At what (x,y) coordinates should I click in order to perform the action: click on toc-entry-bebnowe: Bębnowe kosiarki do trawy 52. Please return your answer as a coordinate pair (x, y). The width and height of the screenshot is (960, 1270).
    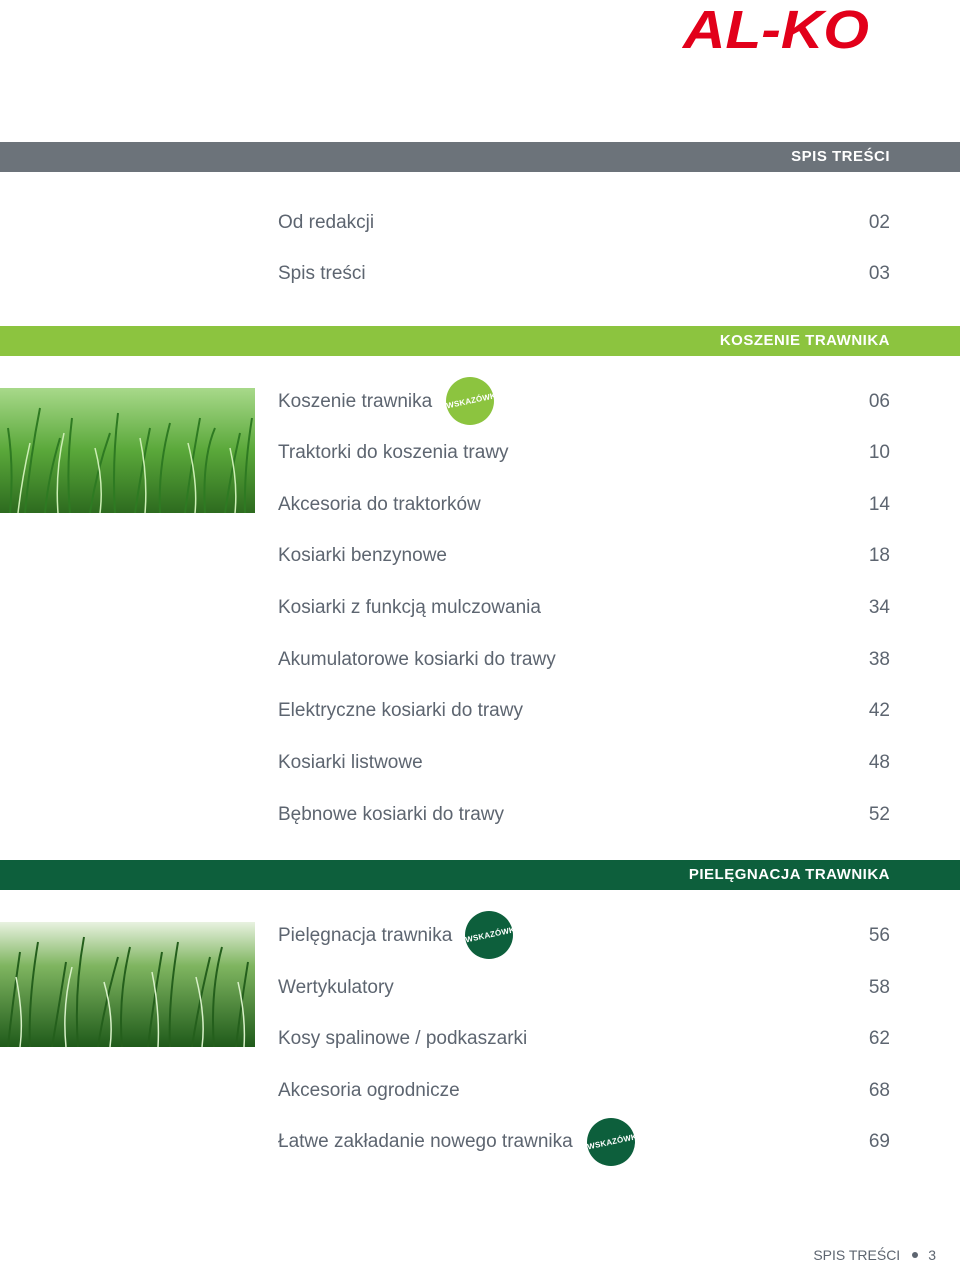
    Looking at the image, I should click on (584, 815).